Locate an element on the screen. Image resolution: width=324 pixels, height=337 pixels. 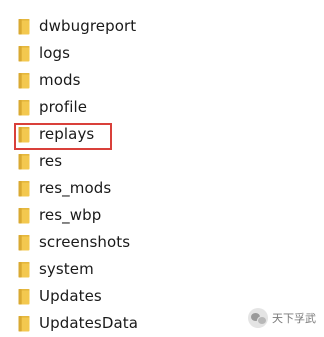
folder-item-mods: mods is located at coordinates (168, 80).